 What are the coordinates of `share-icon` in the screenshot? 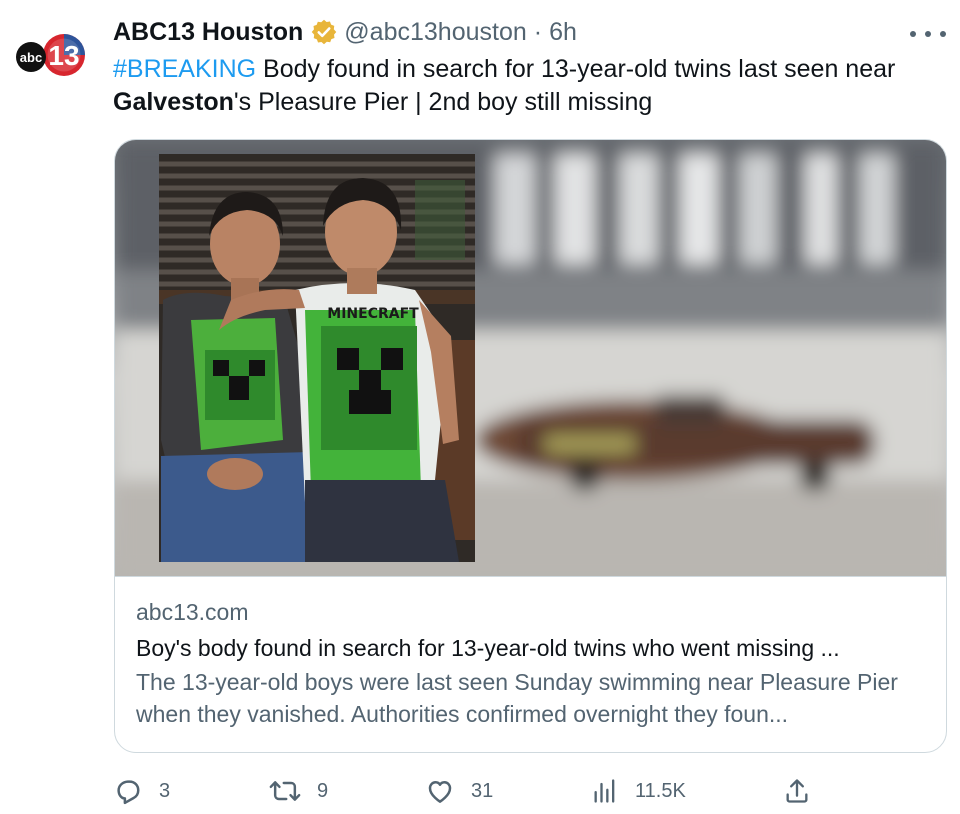 It's located at (797, 791).